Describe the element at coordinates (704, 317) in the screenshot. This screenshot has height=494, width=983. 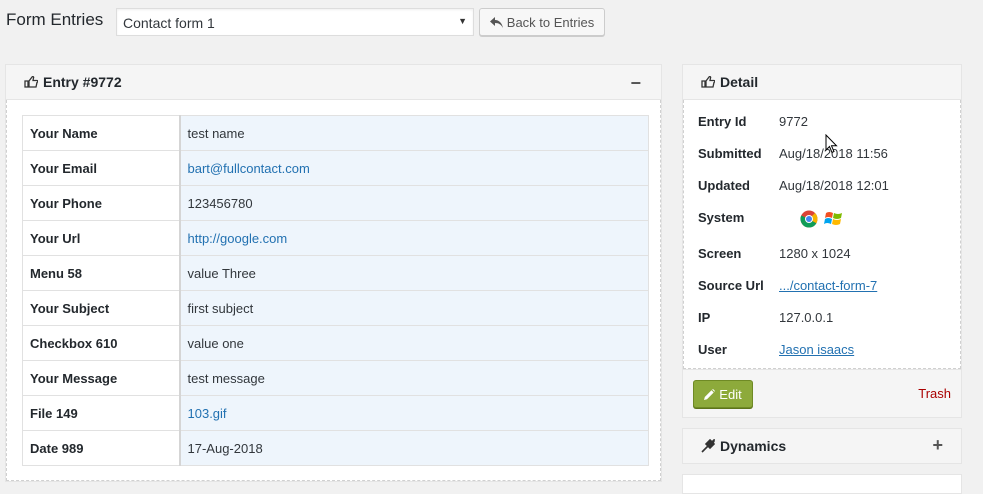
I see `detail-key: IP` at that location.